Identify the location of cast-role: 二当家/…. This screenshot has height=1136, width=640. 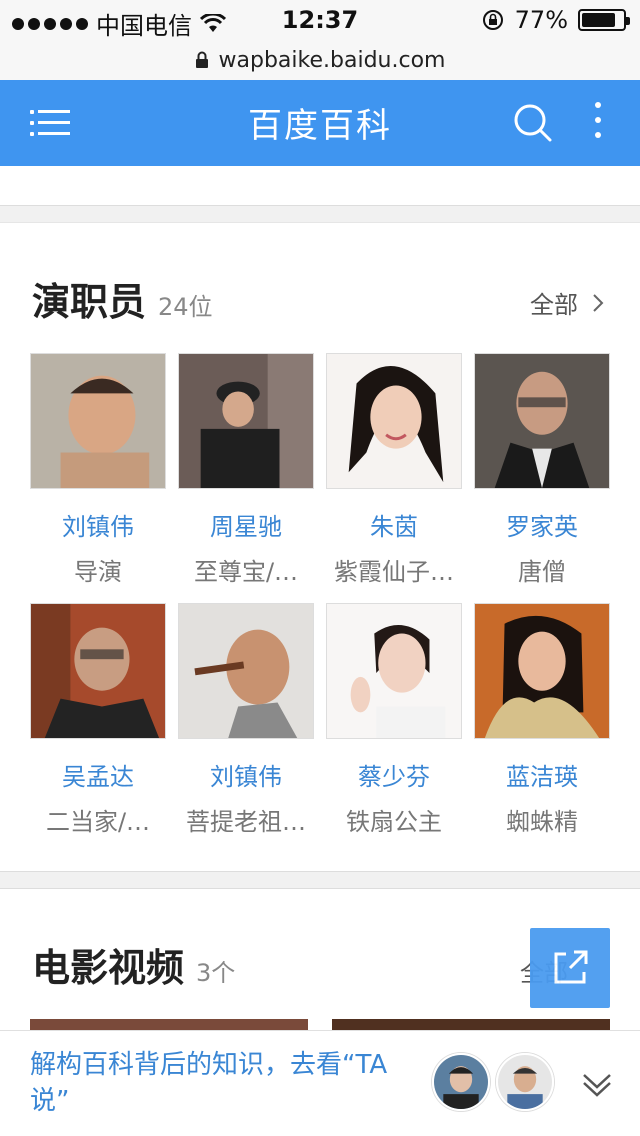
(98, 822).